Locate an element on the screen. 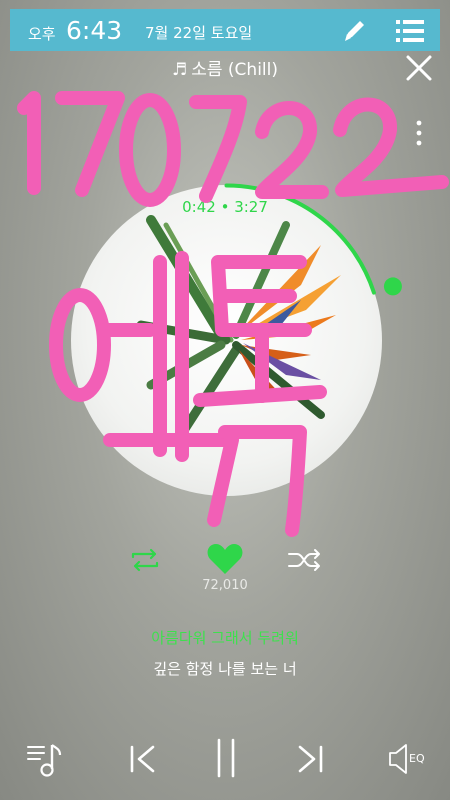 The image size is (450, 800). action-row is located at coordinates (225, 560).